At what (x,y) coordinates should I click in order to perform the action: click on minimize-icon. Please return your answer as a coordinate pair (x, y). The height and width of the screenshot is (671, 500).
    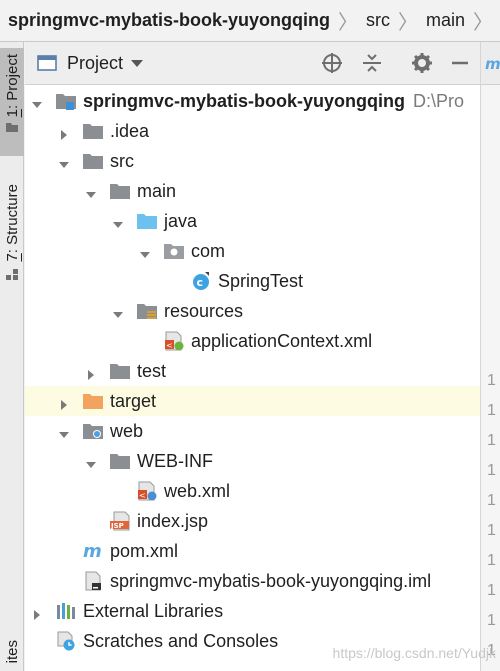
    Looking at the image, I should click on (460, 63).